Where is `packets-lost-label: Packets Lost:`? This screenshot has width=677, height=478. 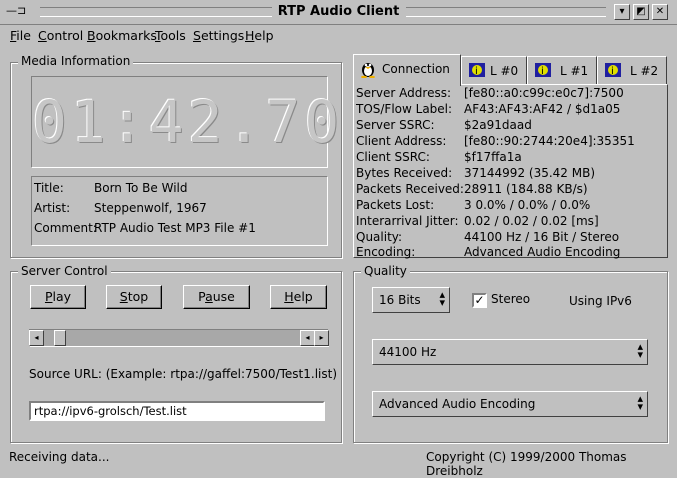
packets-lost-label: Packets Lost: is located at coordinates (395, 205).